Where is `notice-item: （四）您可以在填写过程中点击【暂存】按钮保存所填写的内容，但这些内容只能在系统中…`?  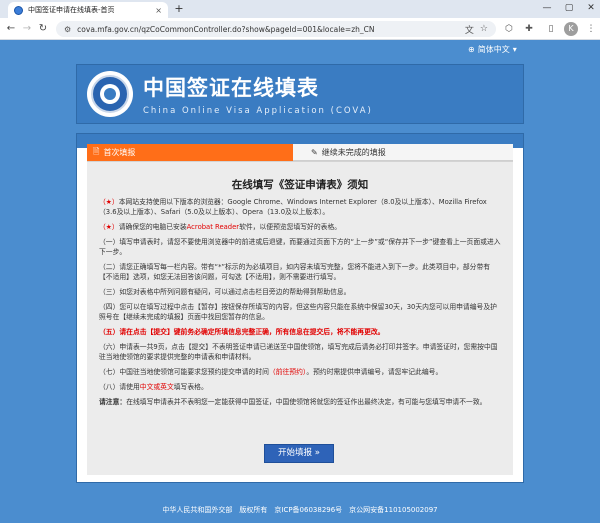
notice-item: （四）您可以在填写过程中点击【暂存】按钮保存所填写的内容，但这些内容只能在系统中… is located at coordinates (298, 312).